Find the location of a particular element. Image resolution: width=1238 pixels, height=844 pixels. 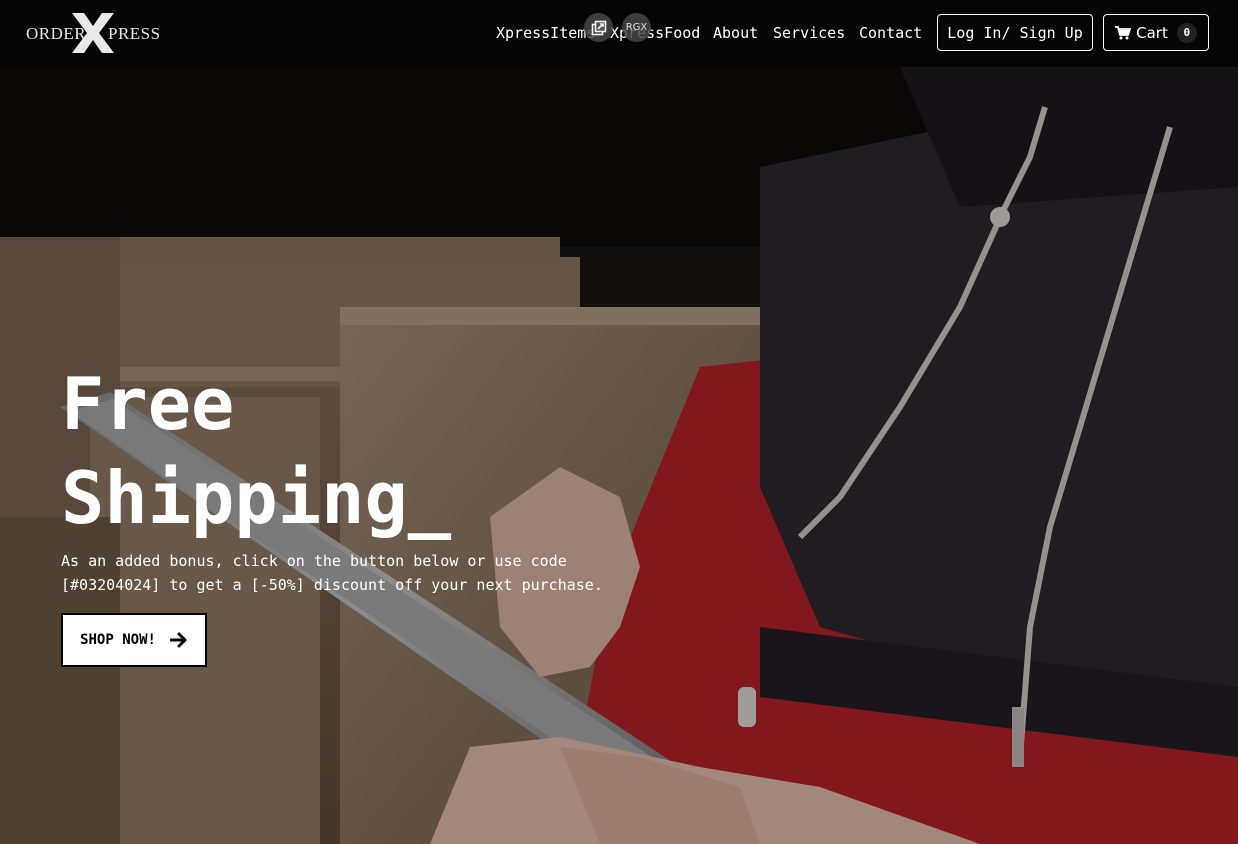

login-signup-label: Log In/ Sign Up is located at coordinates (1015, 32).